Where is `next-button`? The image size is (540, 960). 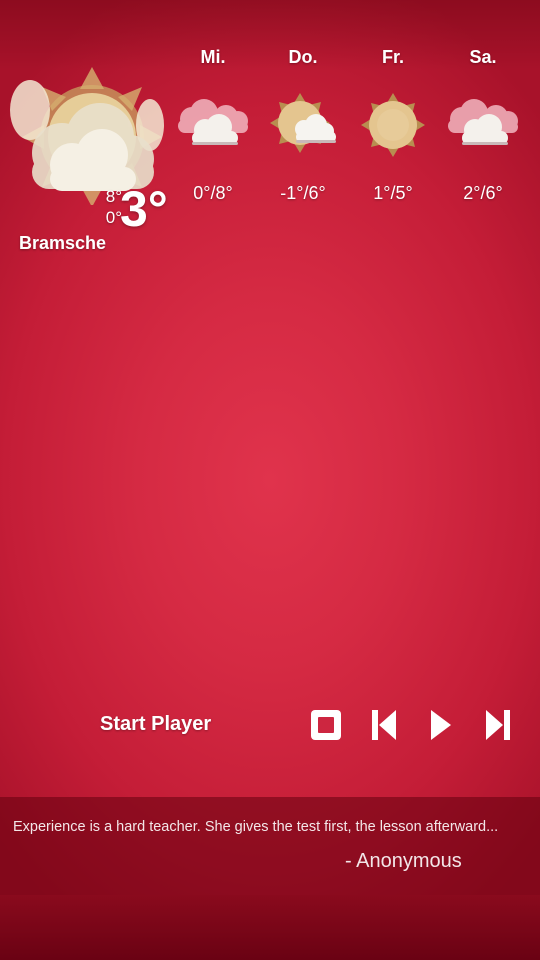
next-button is located at coordinates (498, 725).